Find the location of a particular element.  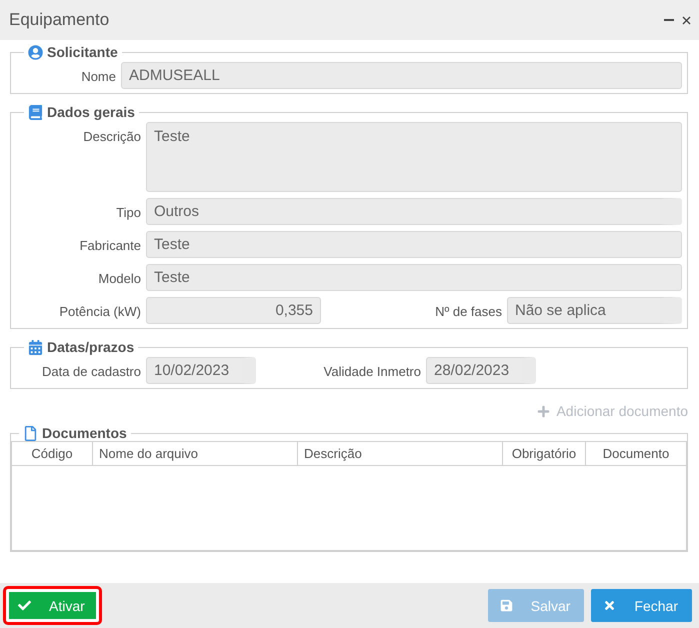

check-icon is located at coordinates (24, 605).